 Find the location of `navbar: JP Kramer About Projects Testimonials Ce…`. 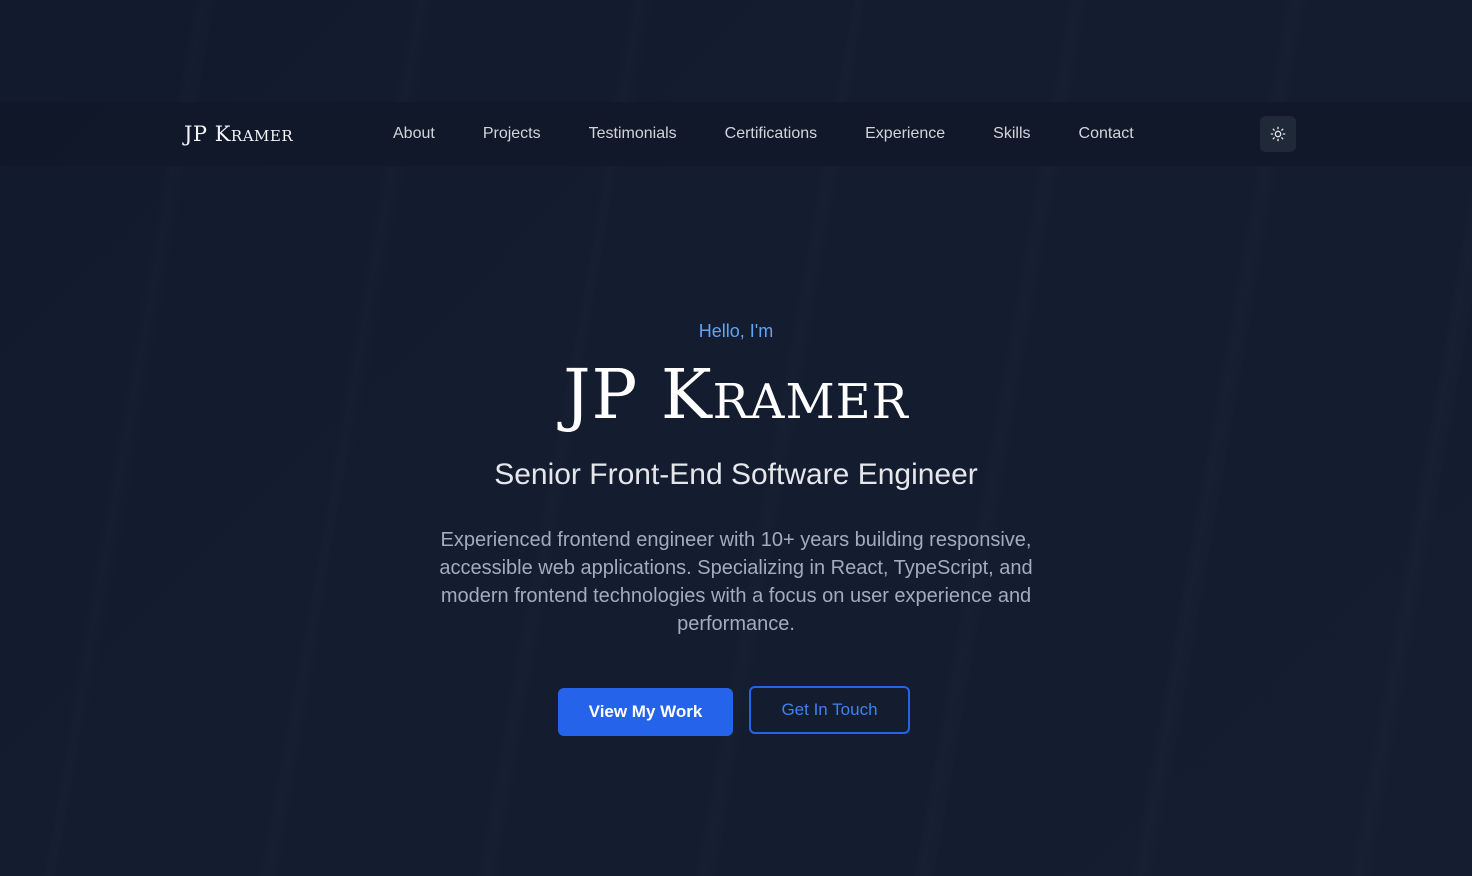

navbar: JP Kramer About Projects Testimonials Ce… is located at coordinates (736, 134).